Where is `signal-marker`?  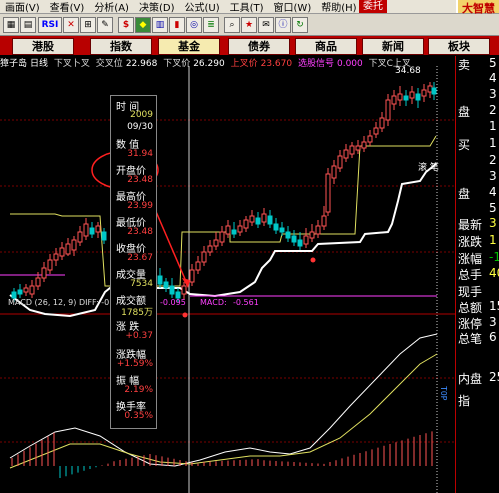
signal-marker is located at coordinates (313, 260).